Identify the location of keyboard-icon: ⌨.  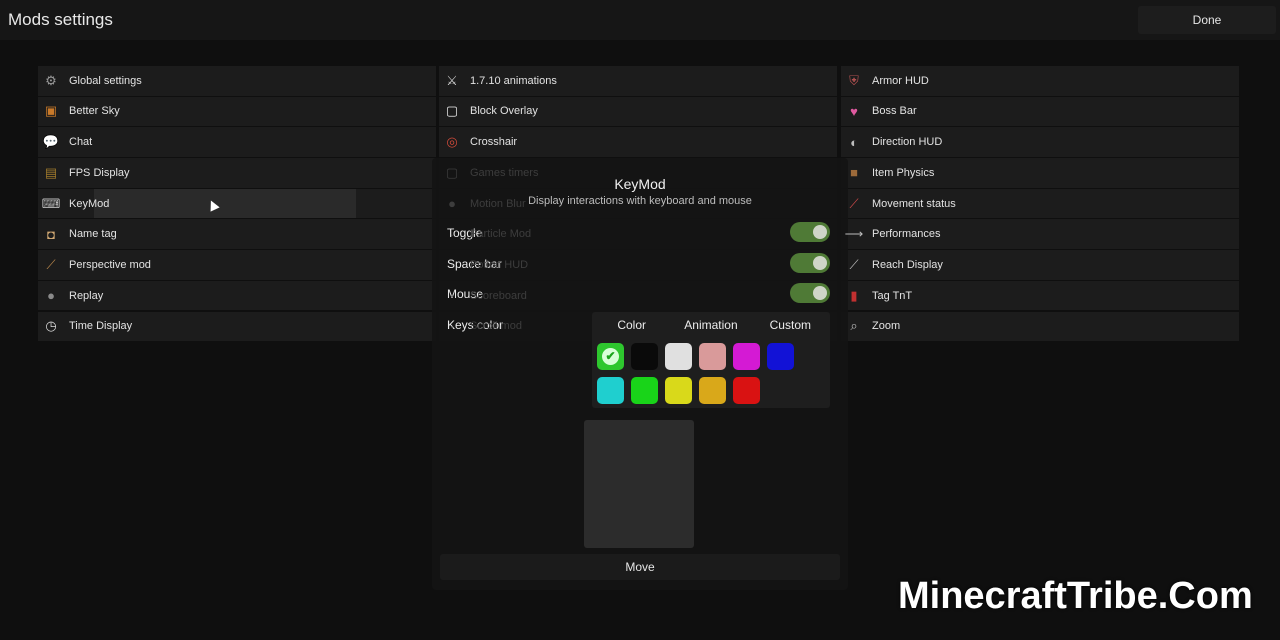
(51, 203).